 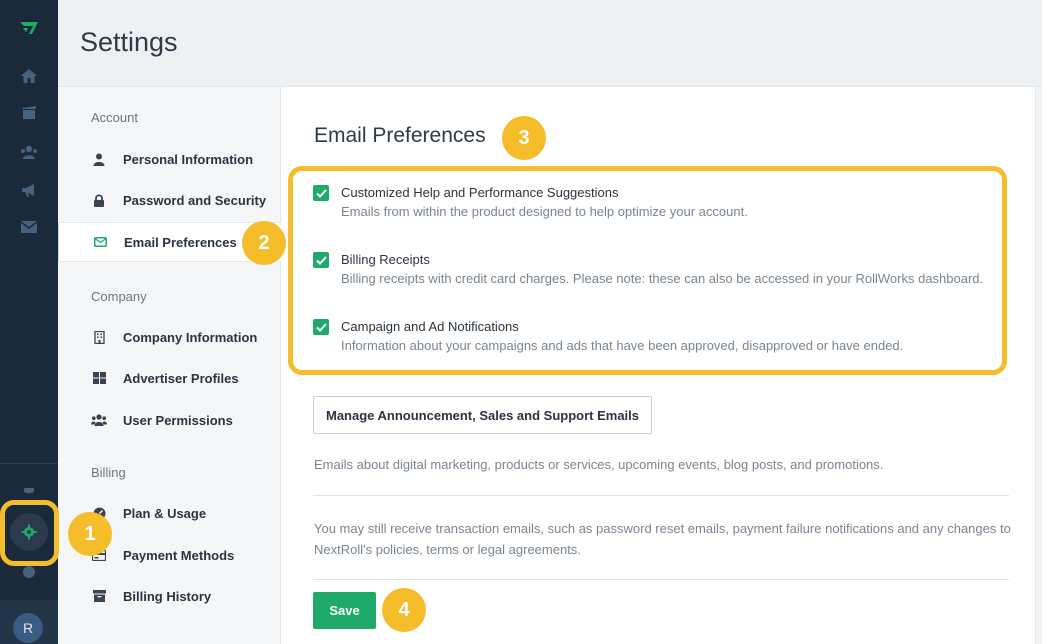 What do you see at coordinates (178, 420) in the screenshot?
I see `nav-item-label: User Permissions` at bounding box center [178, 420].